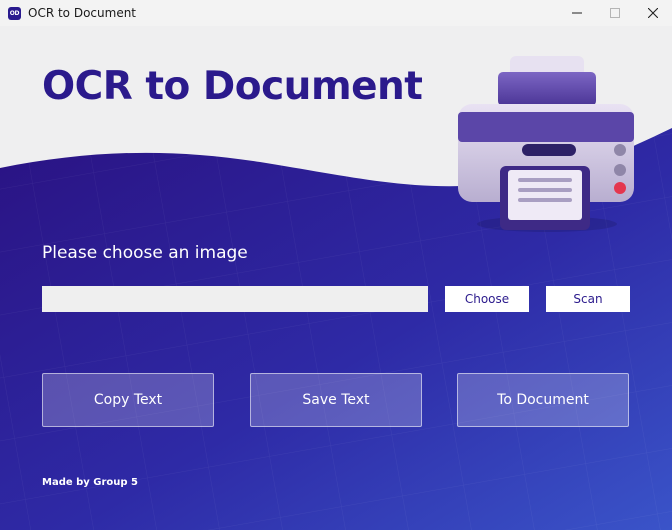  I want to click on printer-icon, so click(546, 144).